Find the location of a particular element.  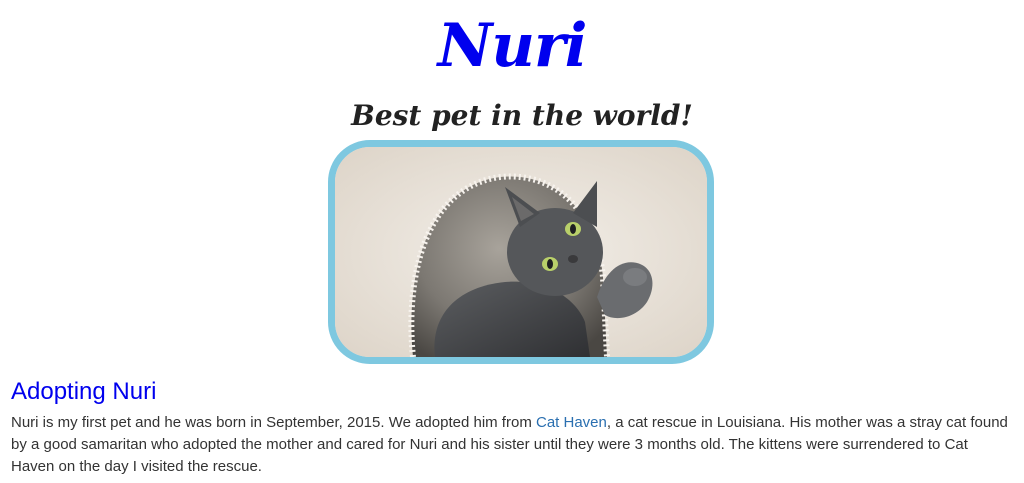

page-subtitle: Best pet in the world! is located at coordinates (522, 115).